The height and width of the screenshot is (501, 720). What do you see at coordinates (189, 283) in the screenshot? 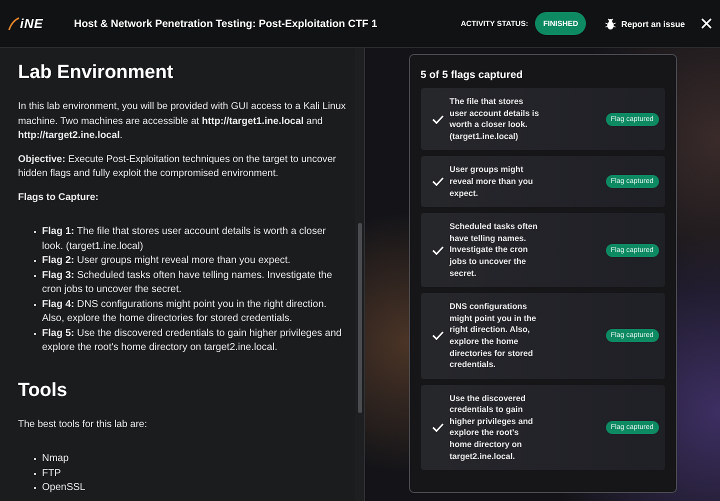
I see `list-item: Flag 3: Scheduled tasks often have telling names. Investigate the cron jobs to uncover the secret.` at bounding box center [189, 283].